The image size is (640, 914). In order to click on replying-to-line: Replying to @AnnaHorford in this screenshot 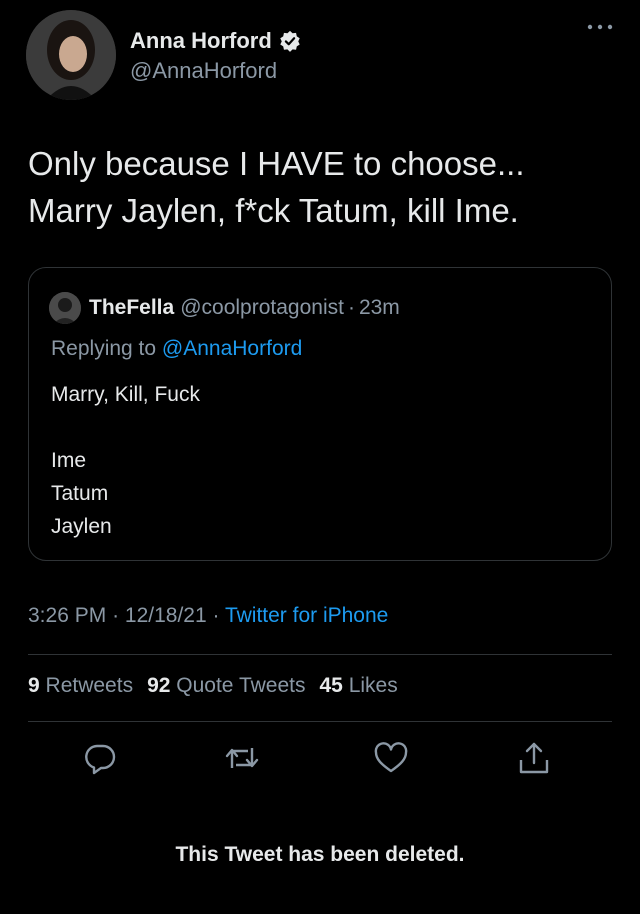, I will do `click(176, 349)`.